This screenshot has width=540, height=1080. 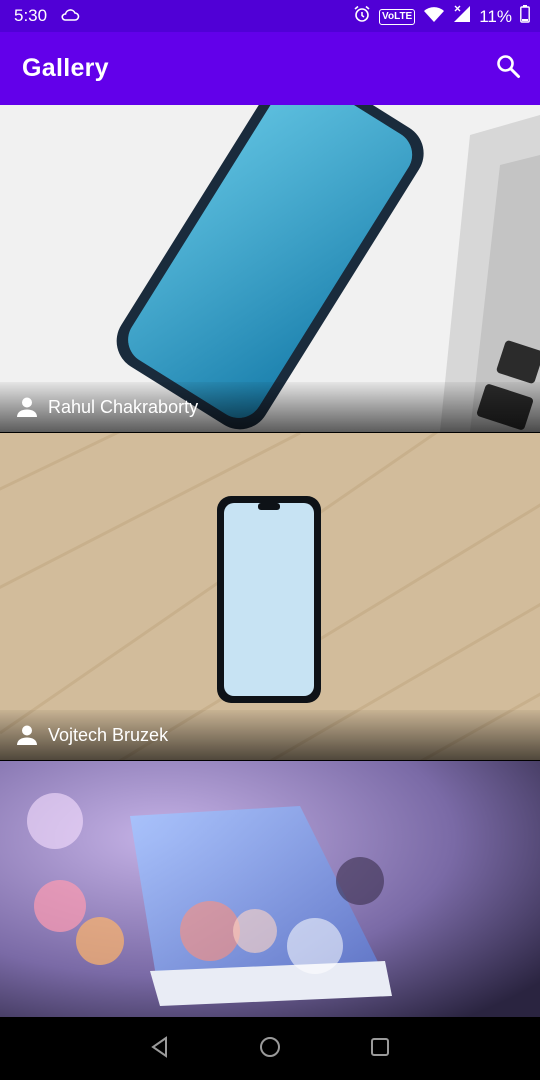 What do you see at coordinates (70, 17) in the screenshot?
I see `cloud-icon` at bounding box center [70, 17].